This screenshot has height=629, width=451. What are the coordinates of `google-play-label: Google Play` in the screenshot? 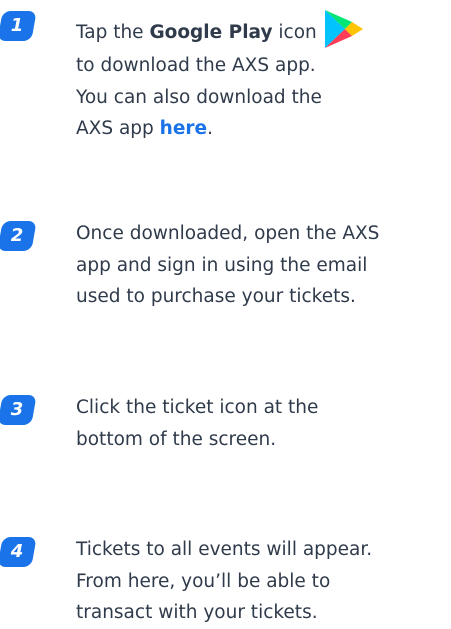 It's located at (211, 32).